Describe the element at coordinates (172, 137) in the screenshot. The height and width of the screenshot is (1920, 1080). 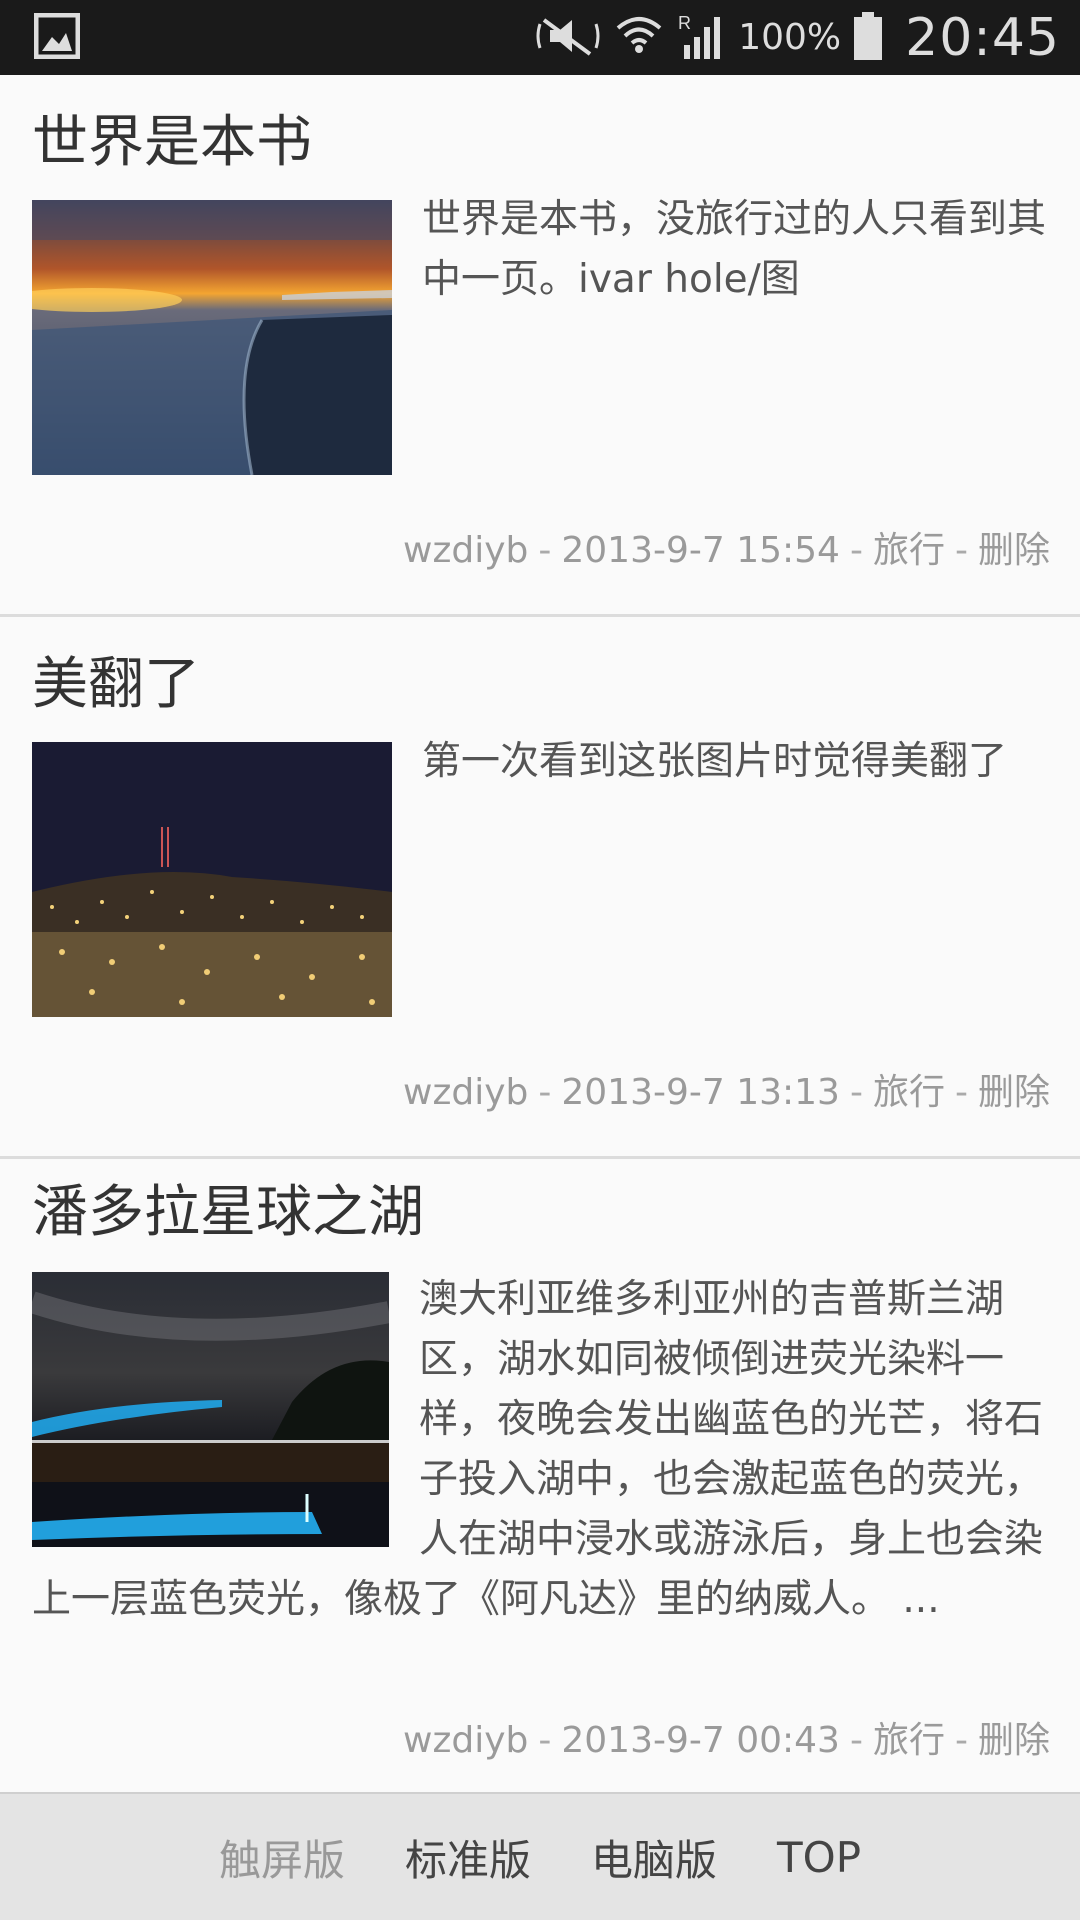
I see `post-title: 世界是本书` at that location.